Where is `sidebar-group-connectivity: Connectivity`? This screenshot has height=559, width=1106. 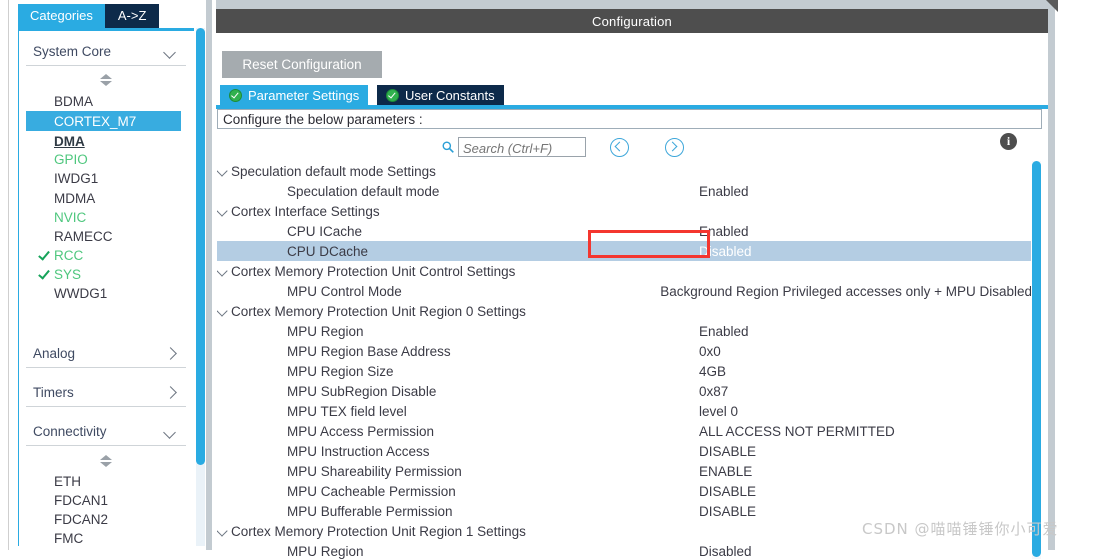 sidebar-group-connectivity: Connectivity is located at coordinates (106, 432).